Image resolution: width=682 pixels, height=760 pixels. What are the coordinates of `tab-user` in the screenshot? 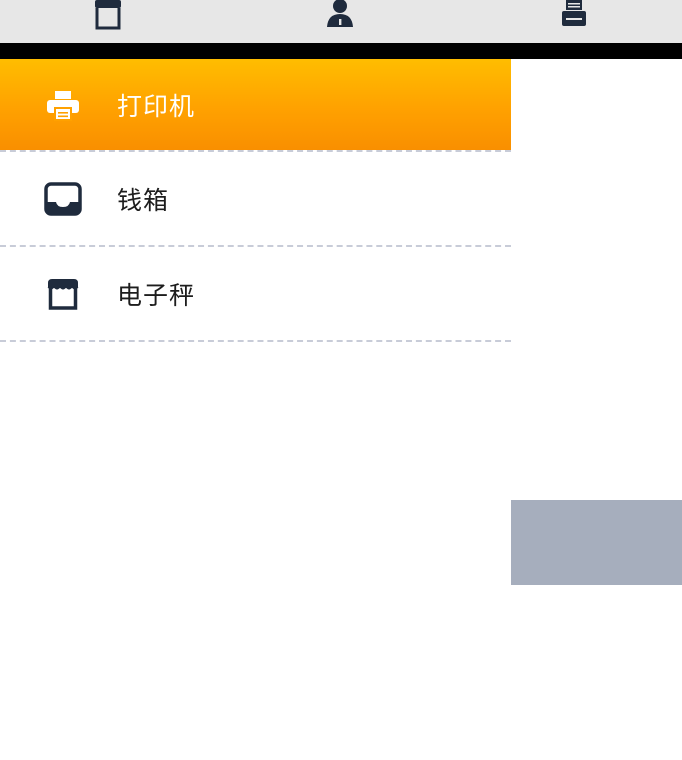 It's located at (340, 16).